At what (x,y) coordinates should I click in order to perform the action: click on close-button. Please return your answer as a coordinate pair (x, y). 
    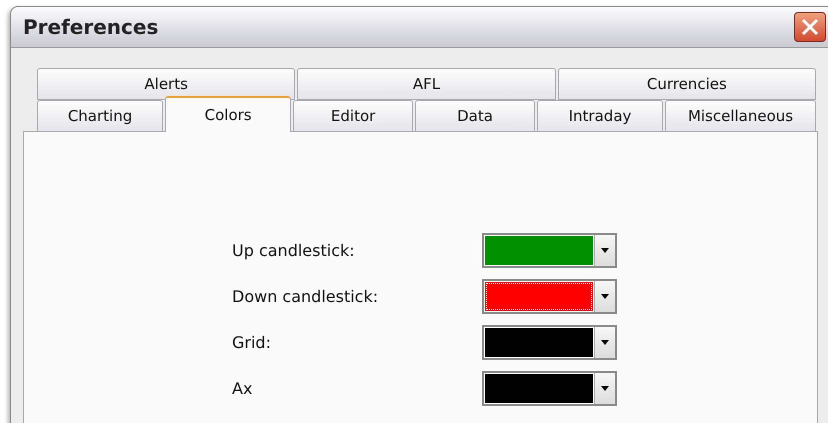
    Looking at the image, I should click on (810, 27).